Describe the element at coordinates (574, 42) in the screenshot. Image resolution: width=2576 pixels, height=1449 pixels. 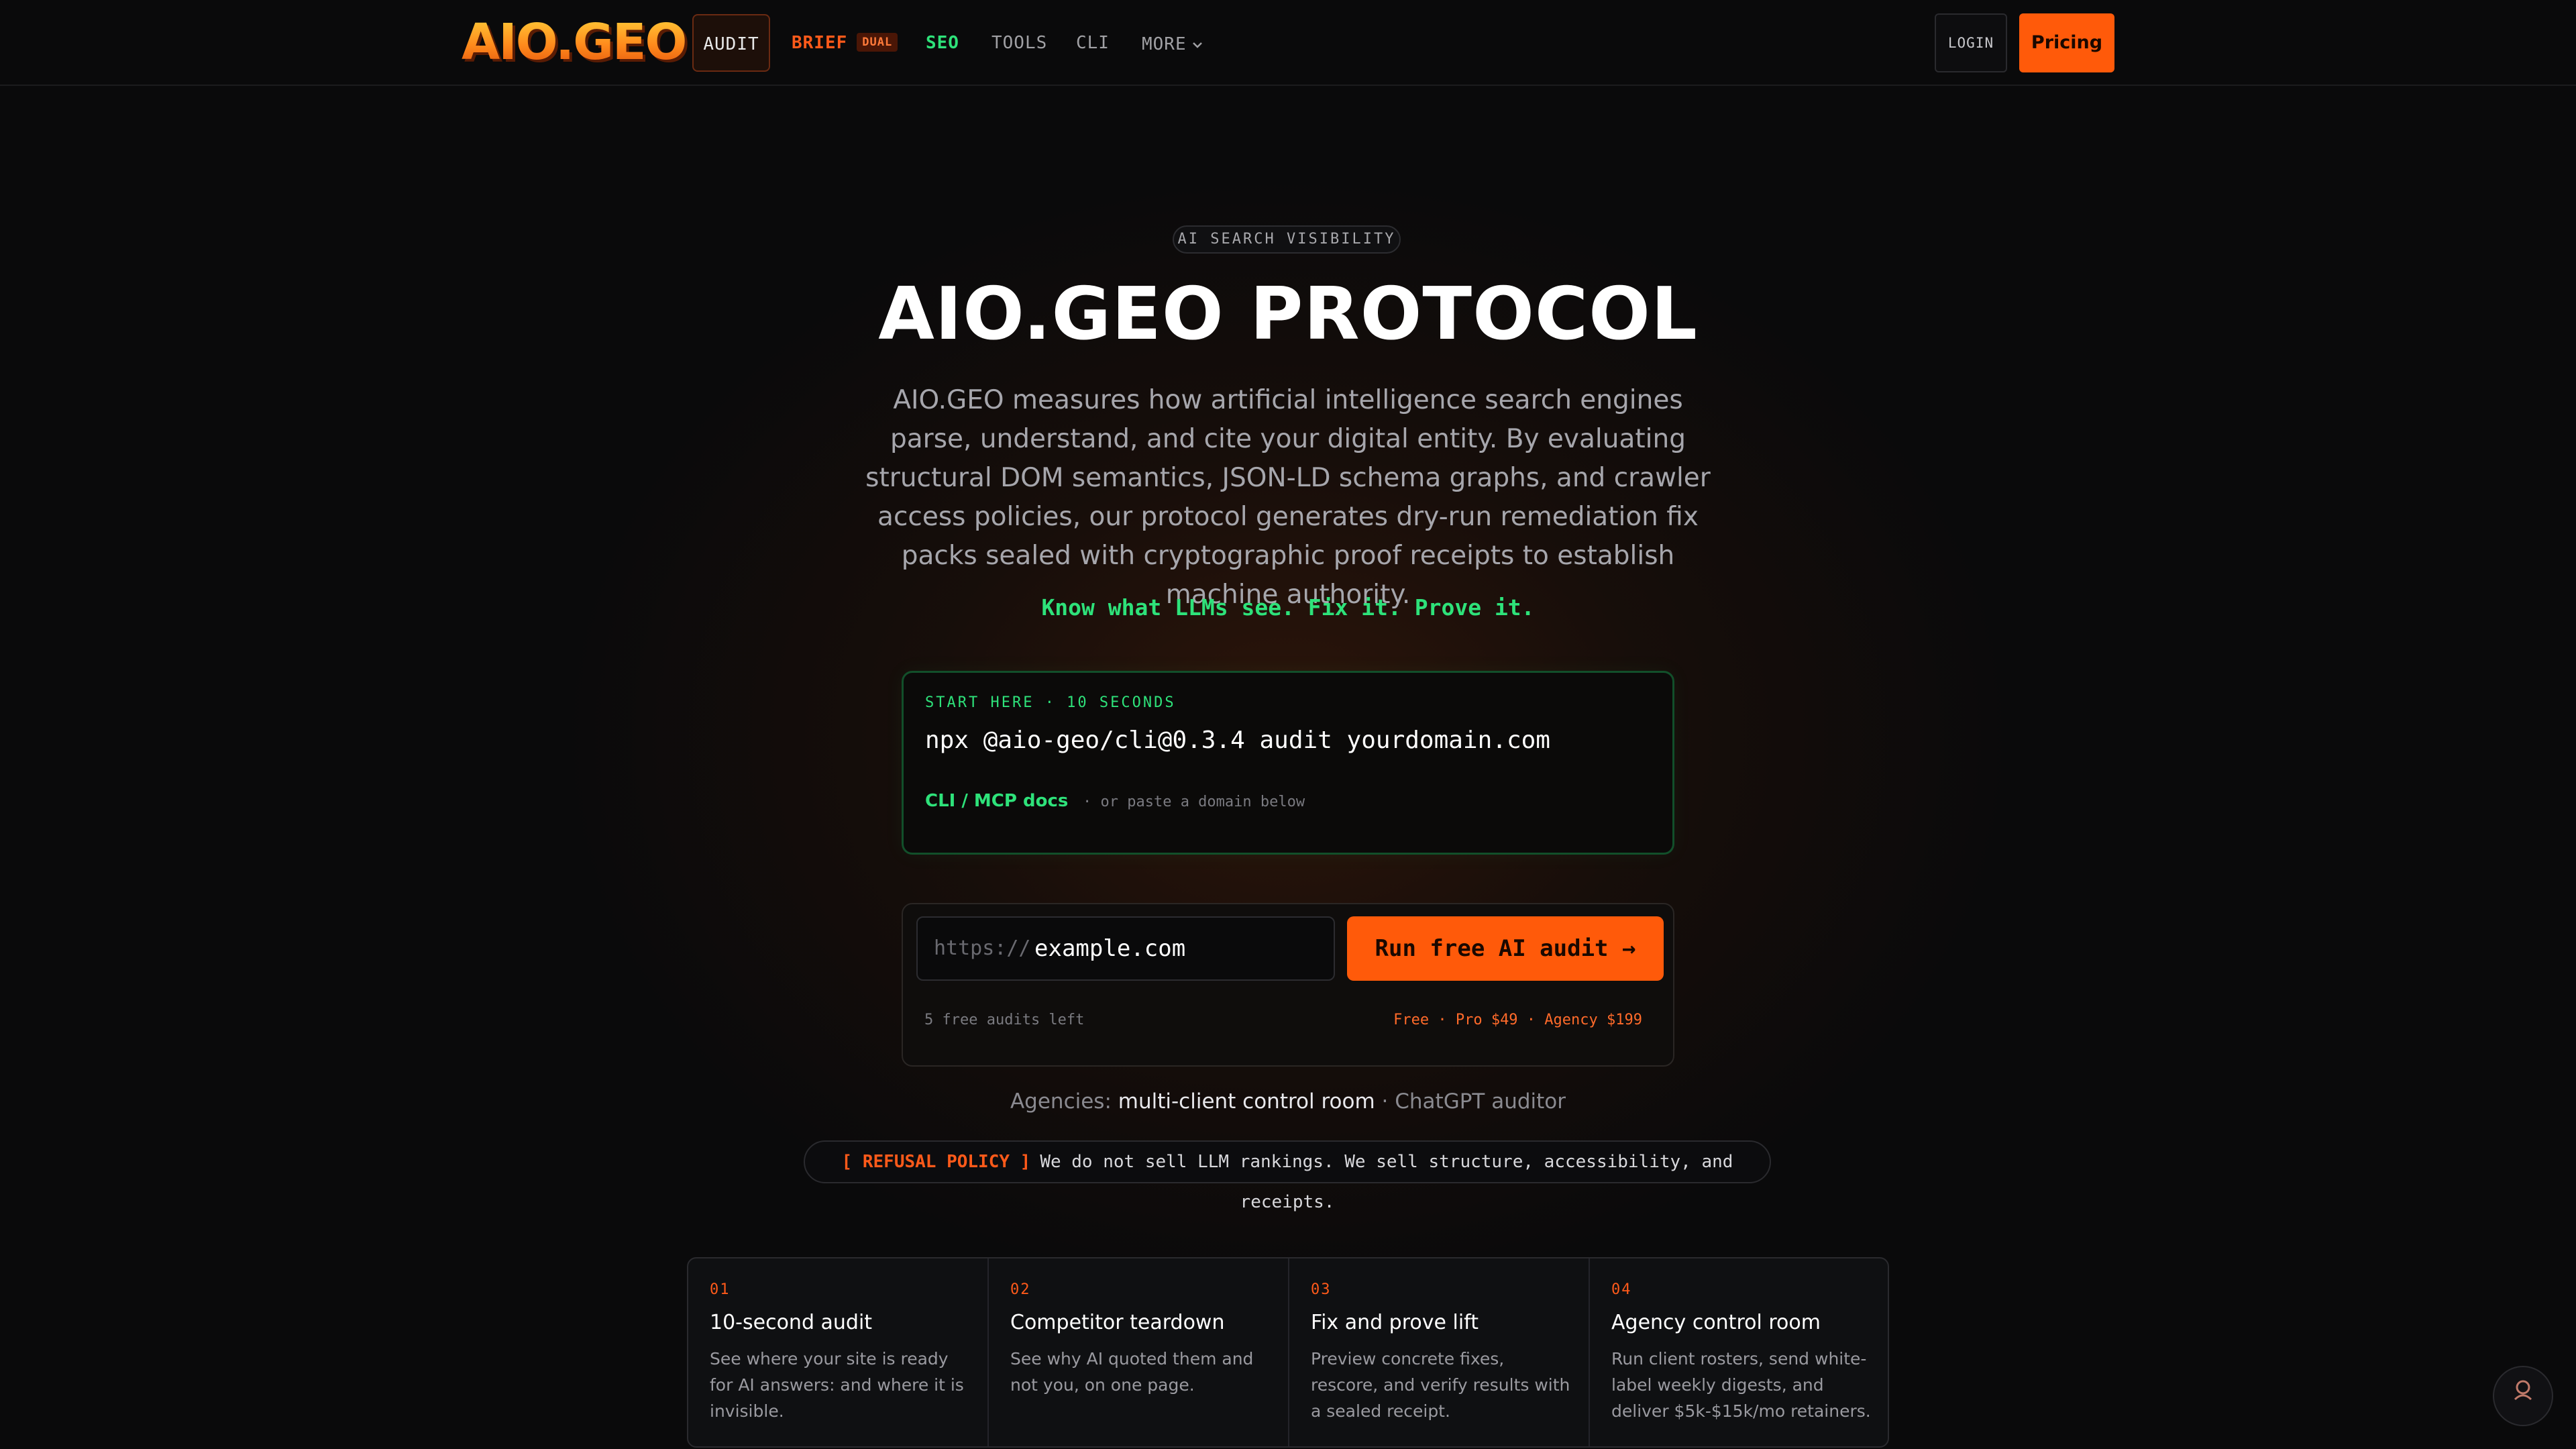
I see `logo: AIO.GEO` at that location.